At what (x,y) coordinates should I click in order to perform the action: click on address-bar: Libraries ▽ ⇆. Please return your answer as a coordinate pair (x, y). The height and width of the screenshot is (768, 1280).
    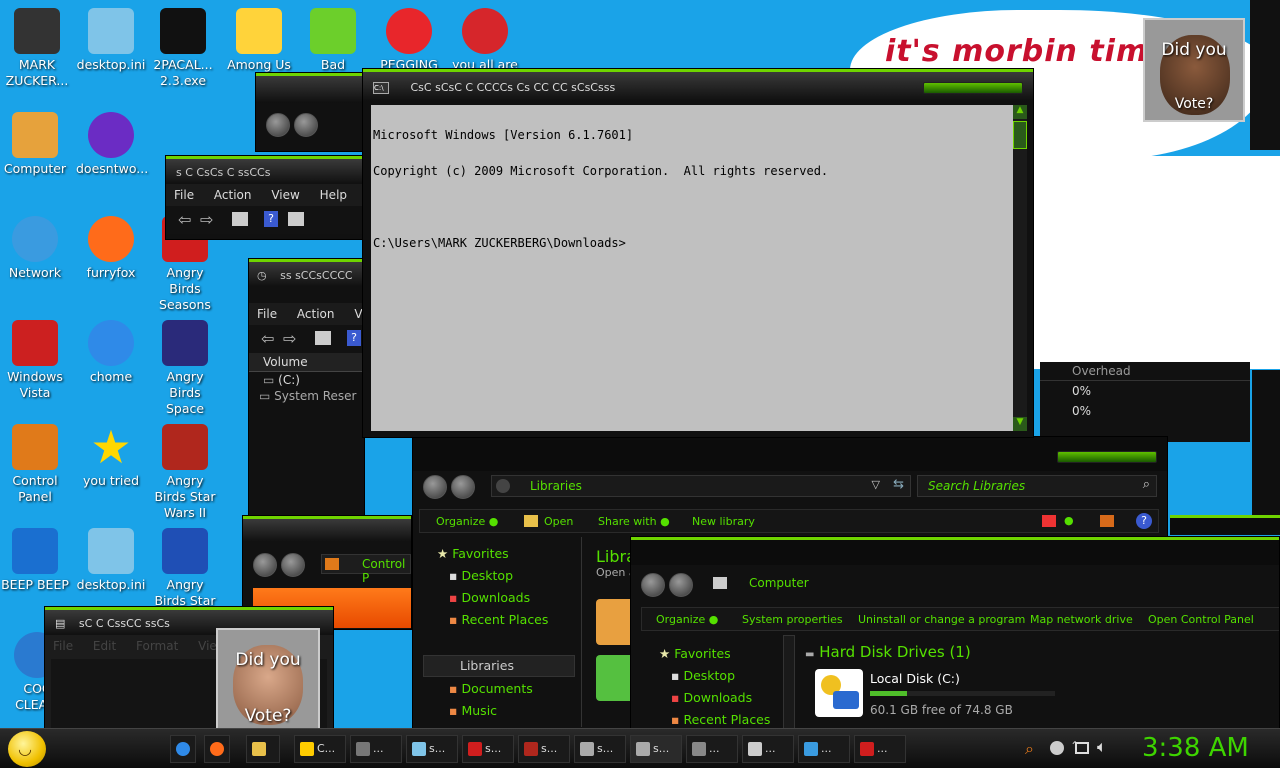
    Looking at the image, I should click on (701, 486).